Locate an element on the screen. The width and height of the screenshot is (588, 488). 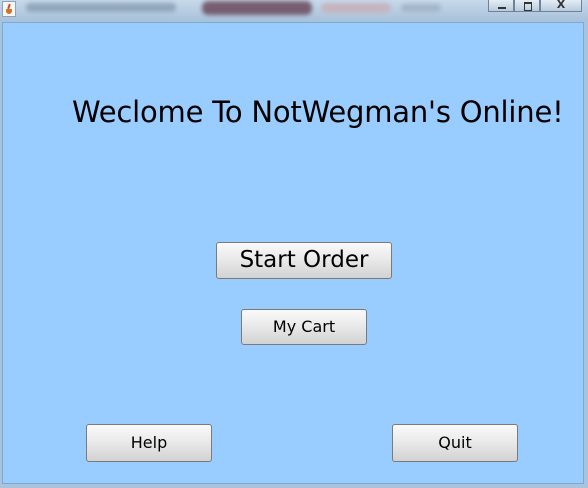
quit-button: Quit is located at coordinates (455, 443).